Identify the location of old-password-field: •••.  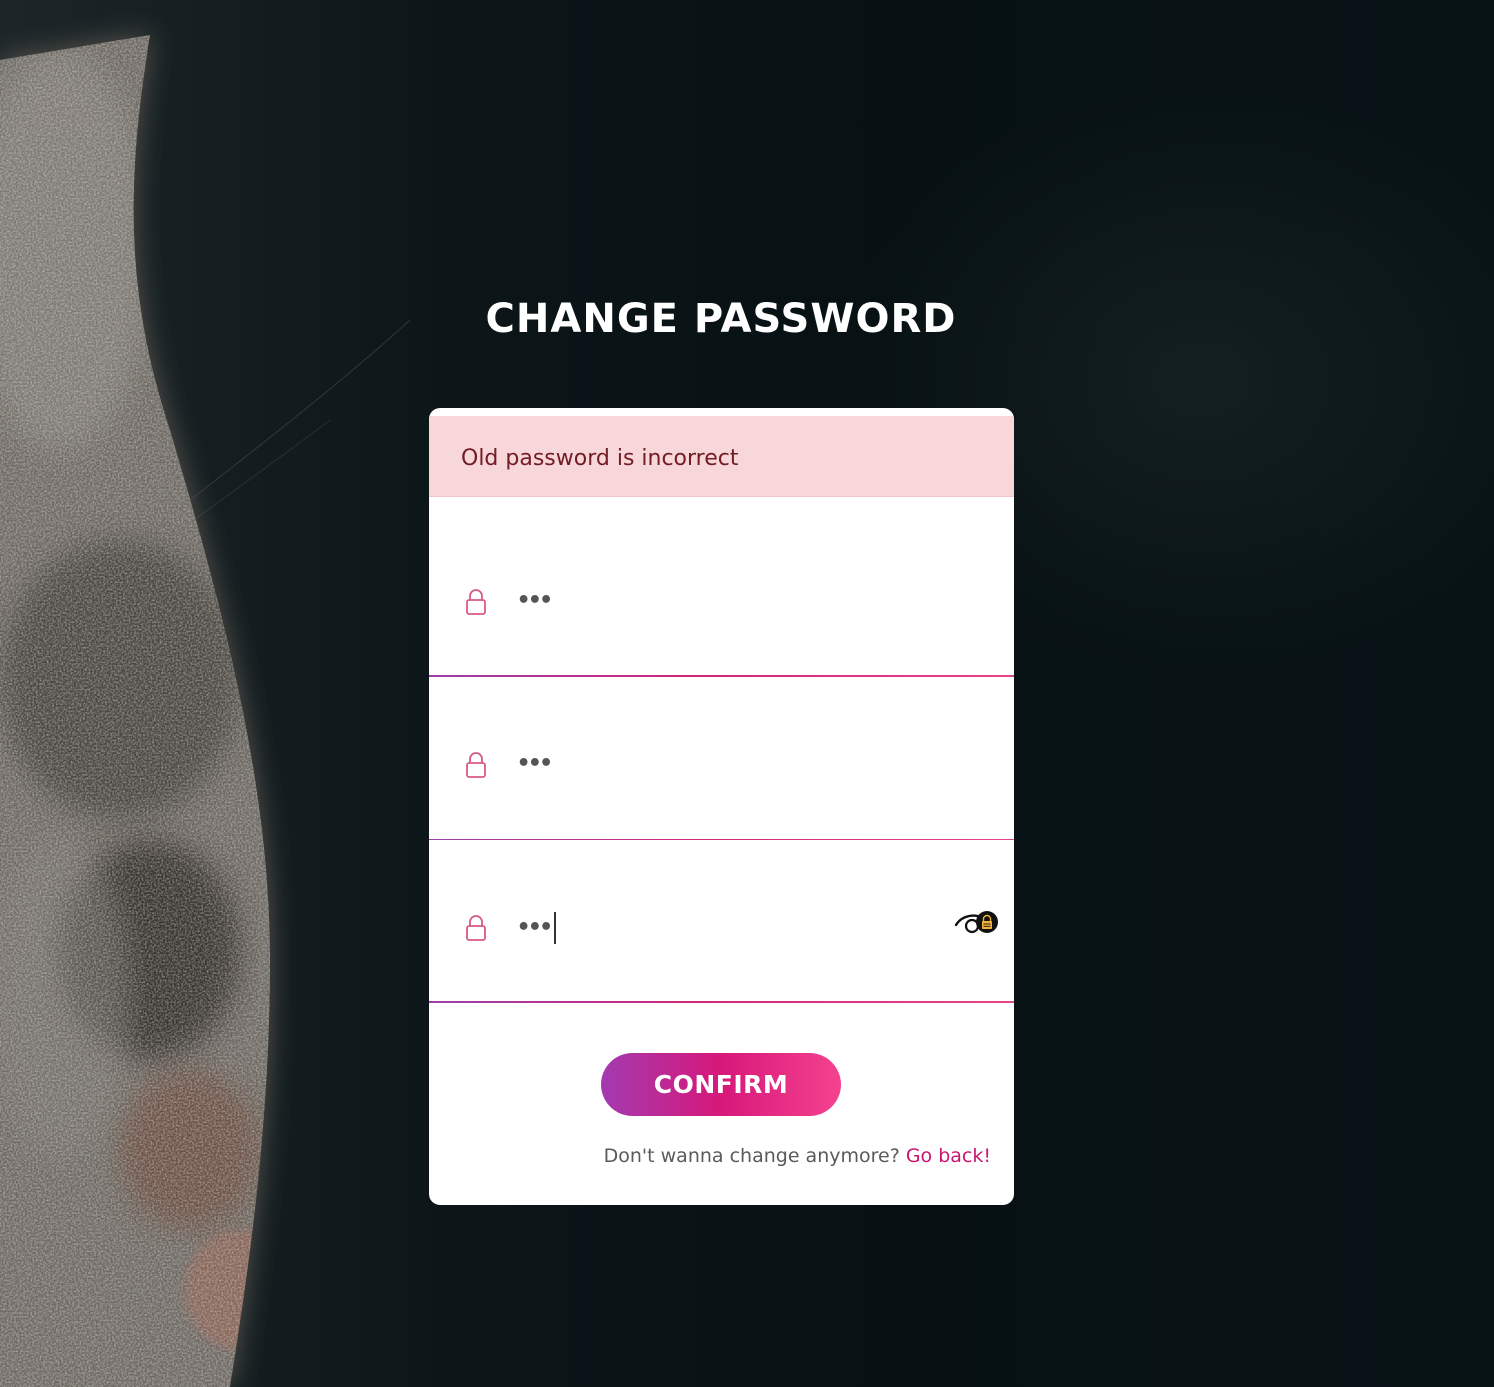
(721, 595).